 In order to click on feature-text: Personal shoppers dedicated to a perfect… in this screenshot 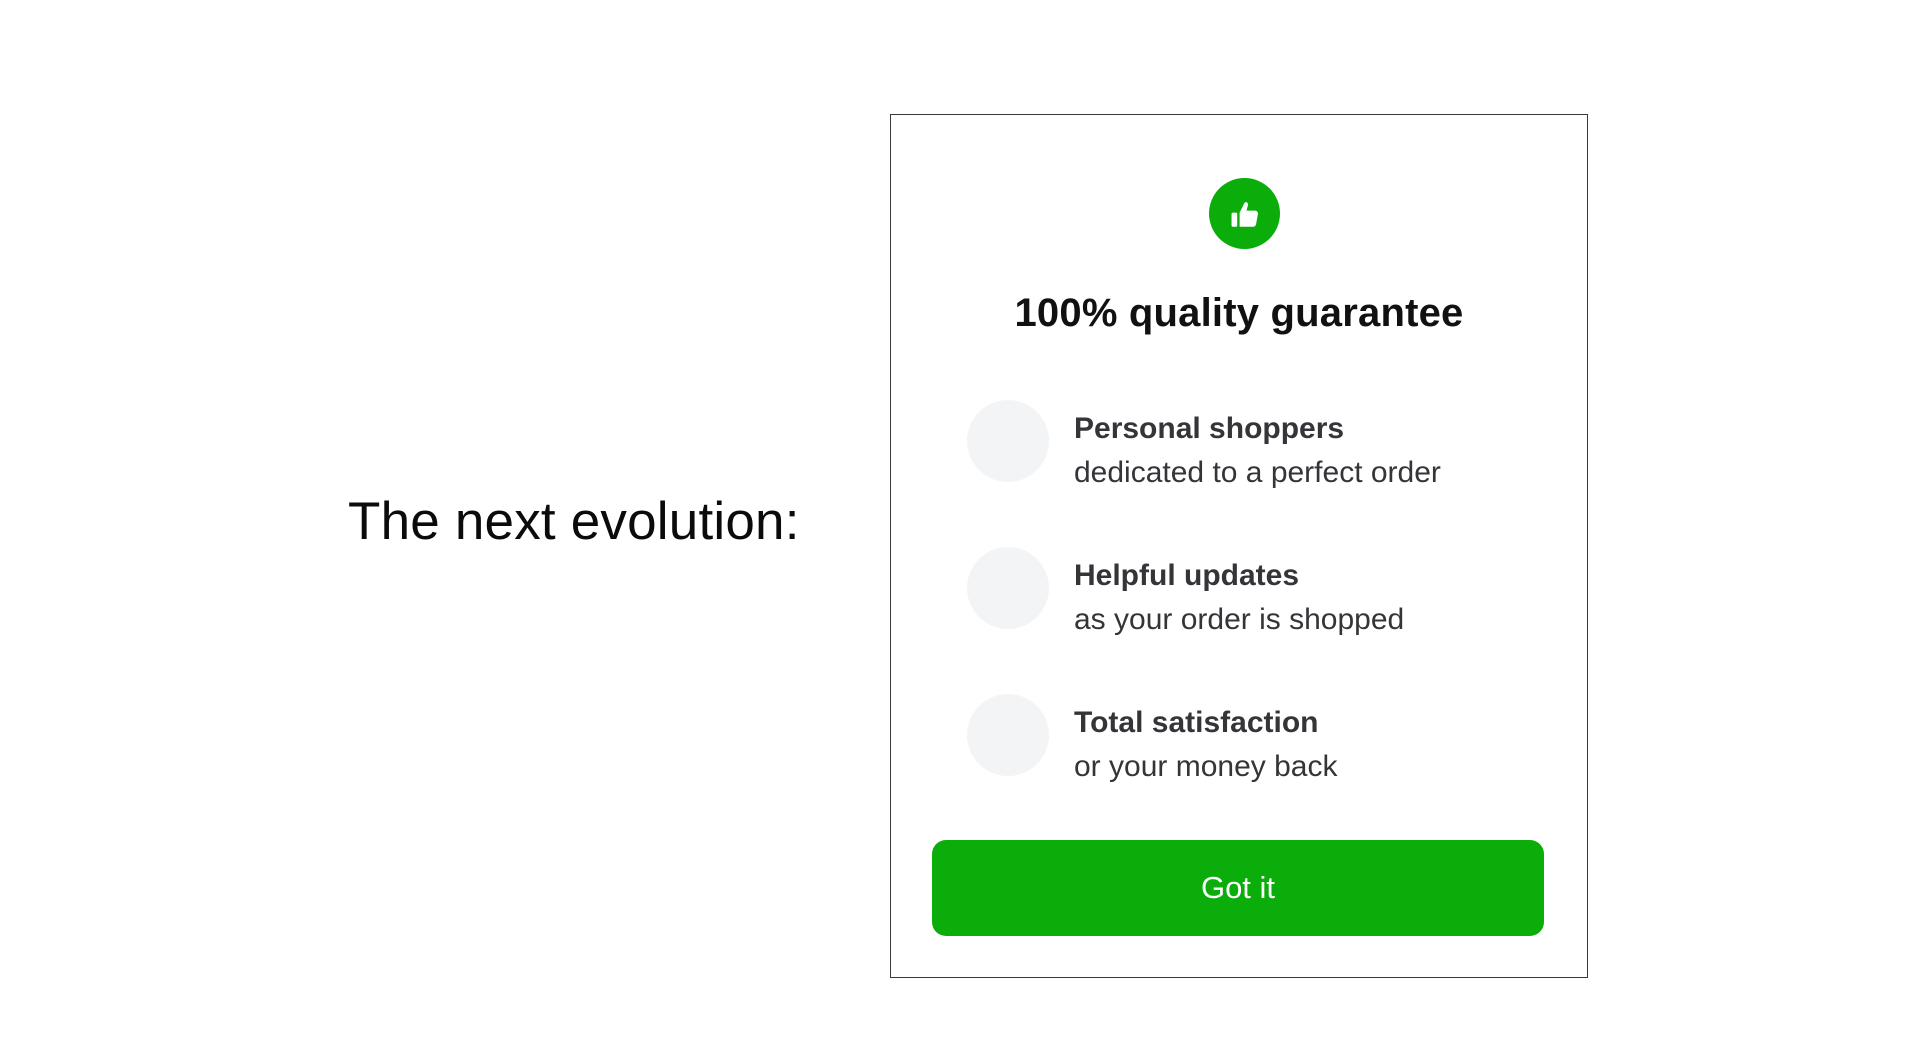, I will do `click(1257, 451)`.